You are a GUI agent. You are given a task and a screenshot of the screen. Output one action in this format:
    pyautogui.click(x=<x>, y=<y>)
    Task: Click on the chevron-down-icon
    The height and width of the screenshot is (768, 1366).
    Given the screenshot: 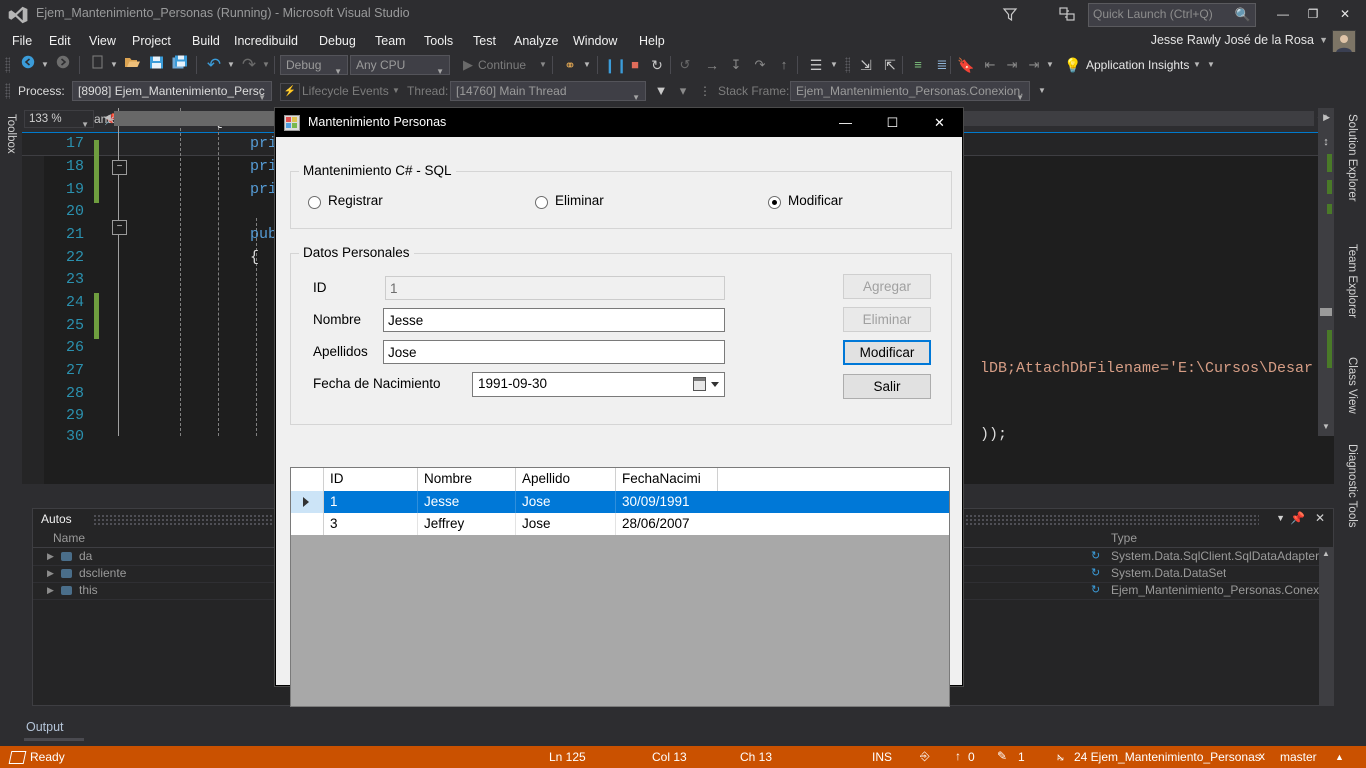 What is the action you would take?
    pyautogui.click(x=715, y=384)
    